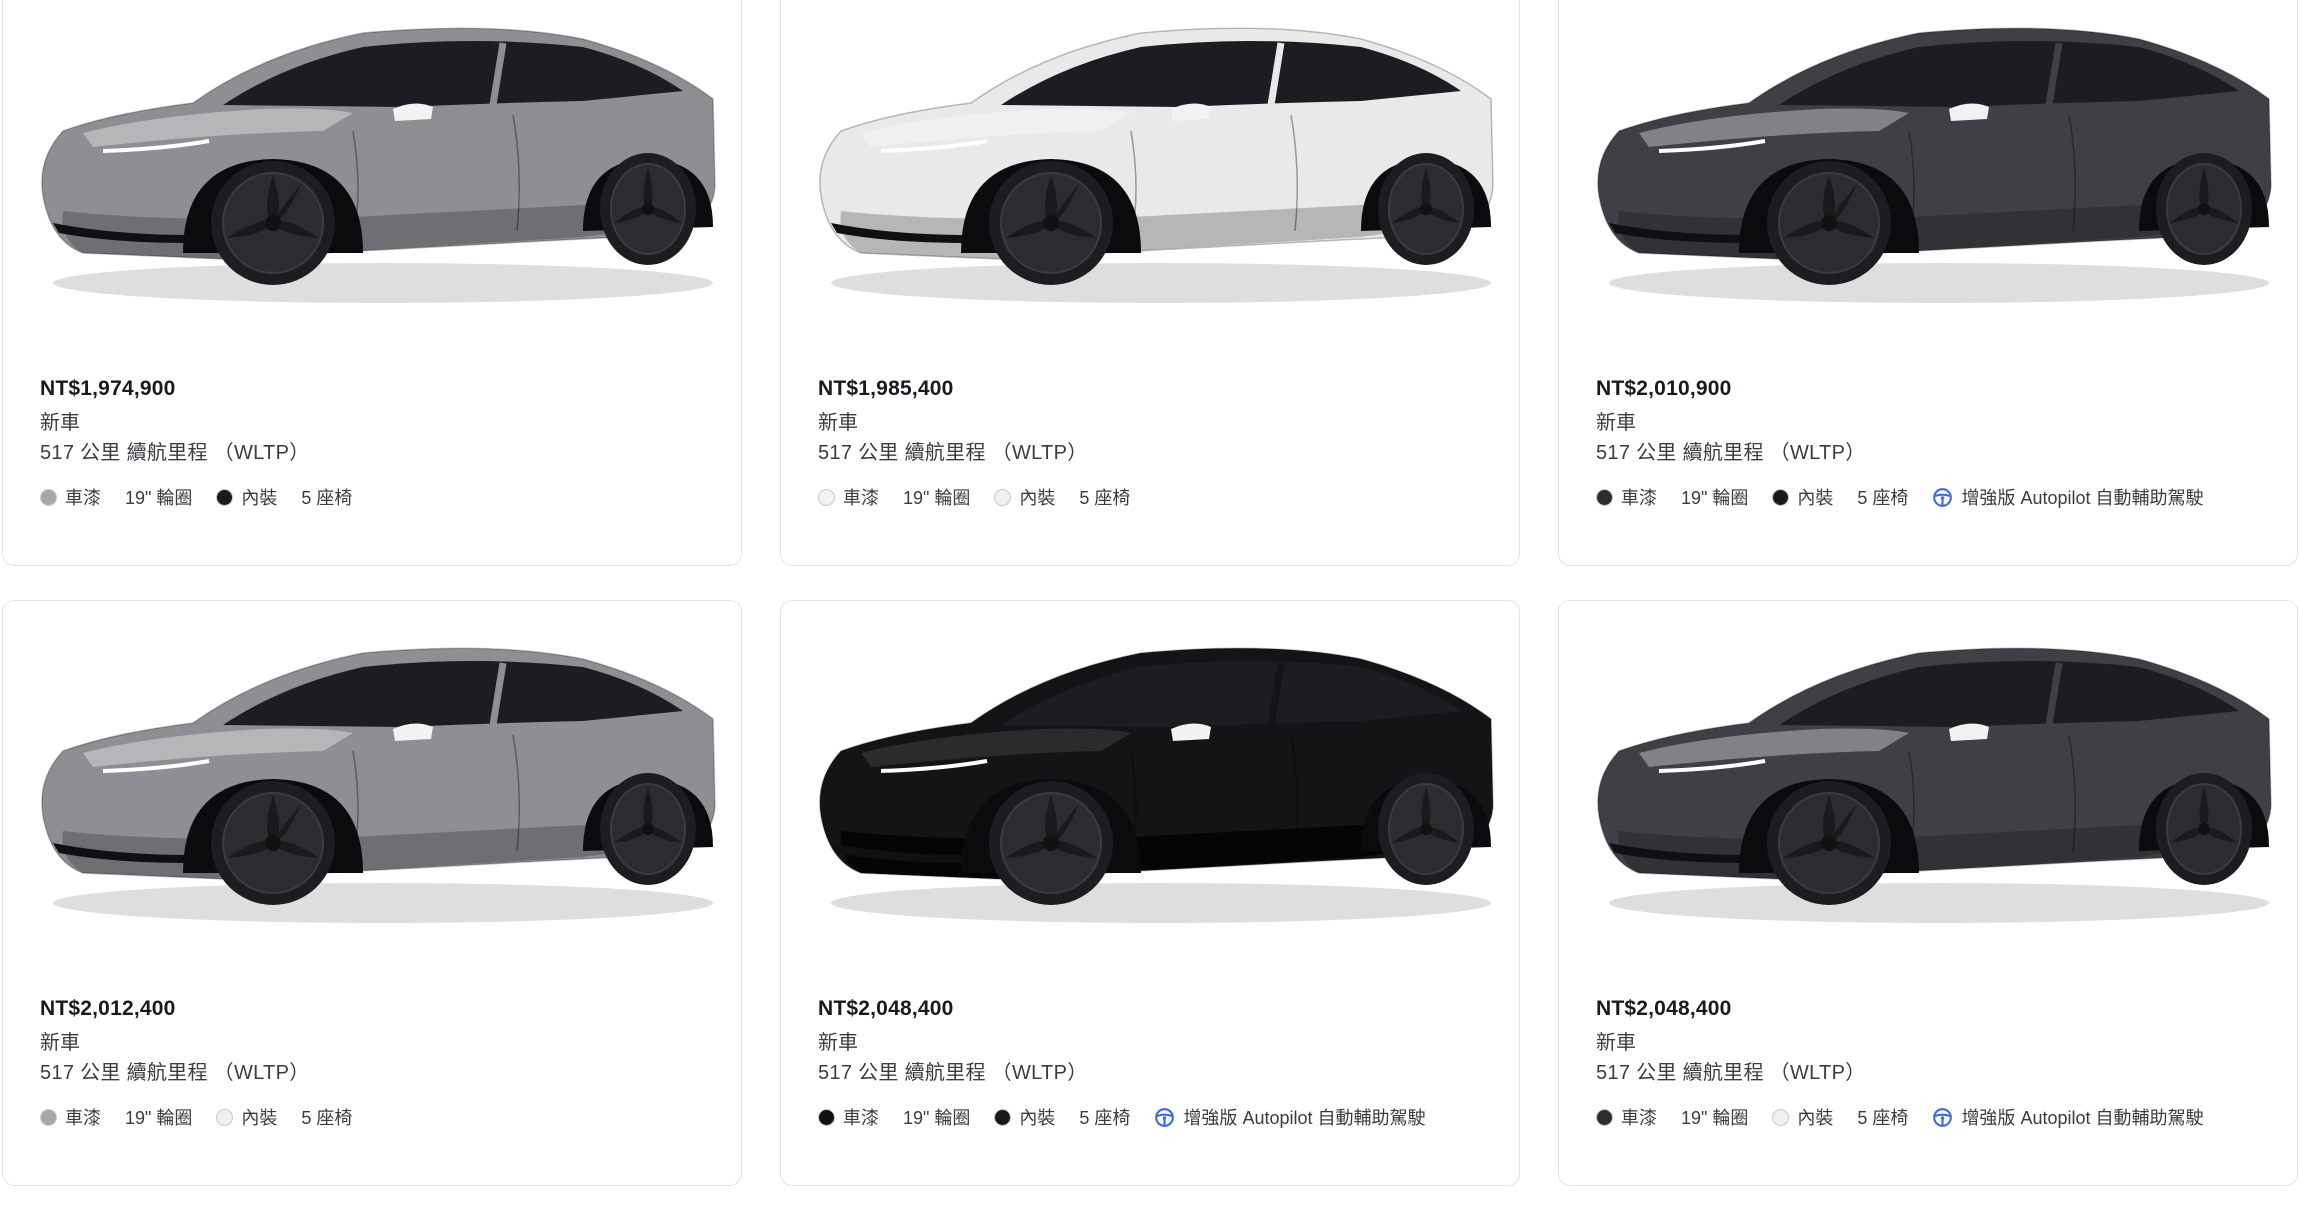  What do you see at coordinates (886, 388) in the screenshot?
I see `price: NT$1,985,400` at bounding box center [886, 388].